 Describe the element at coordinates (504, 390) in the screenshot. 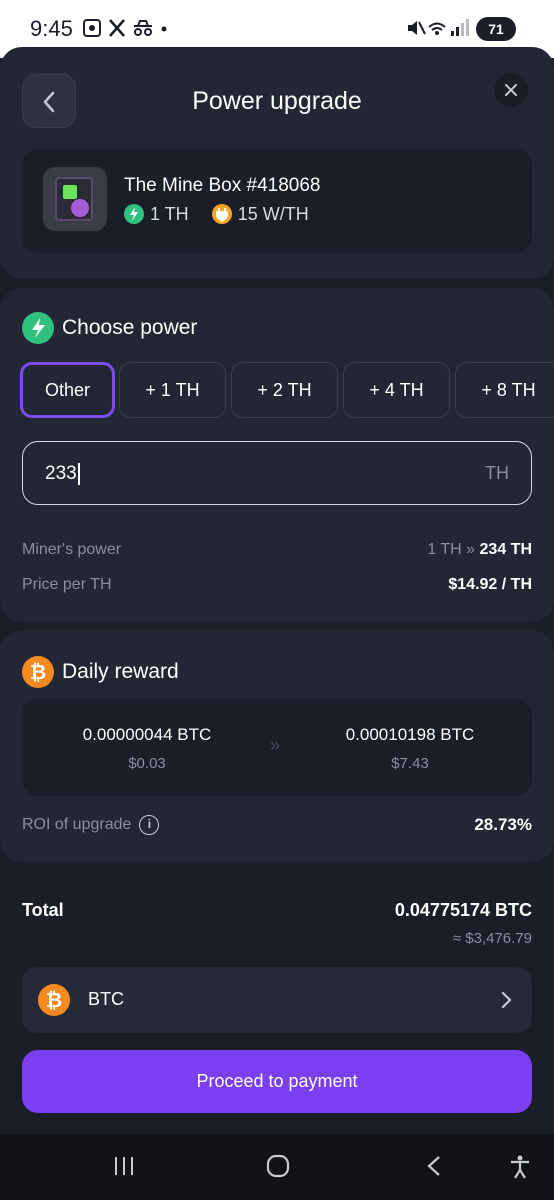

I see `power-option-8th: + 8 TH` at that location.